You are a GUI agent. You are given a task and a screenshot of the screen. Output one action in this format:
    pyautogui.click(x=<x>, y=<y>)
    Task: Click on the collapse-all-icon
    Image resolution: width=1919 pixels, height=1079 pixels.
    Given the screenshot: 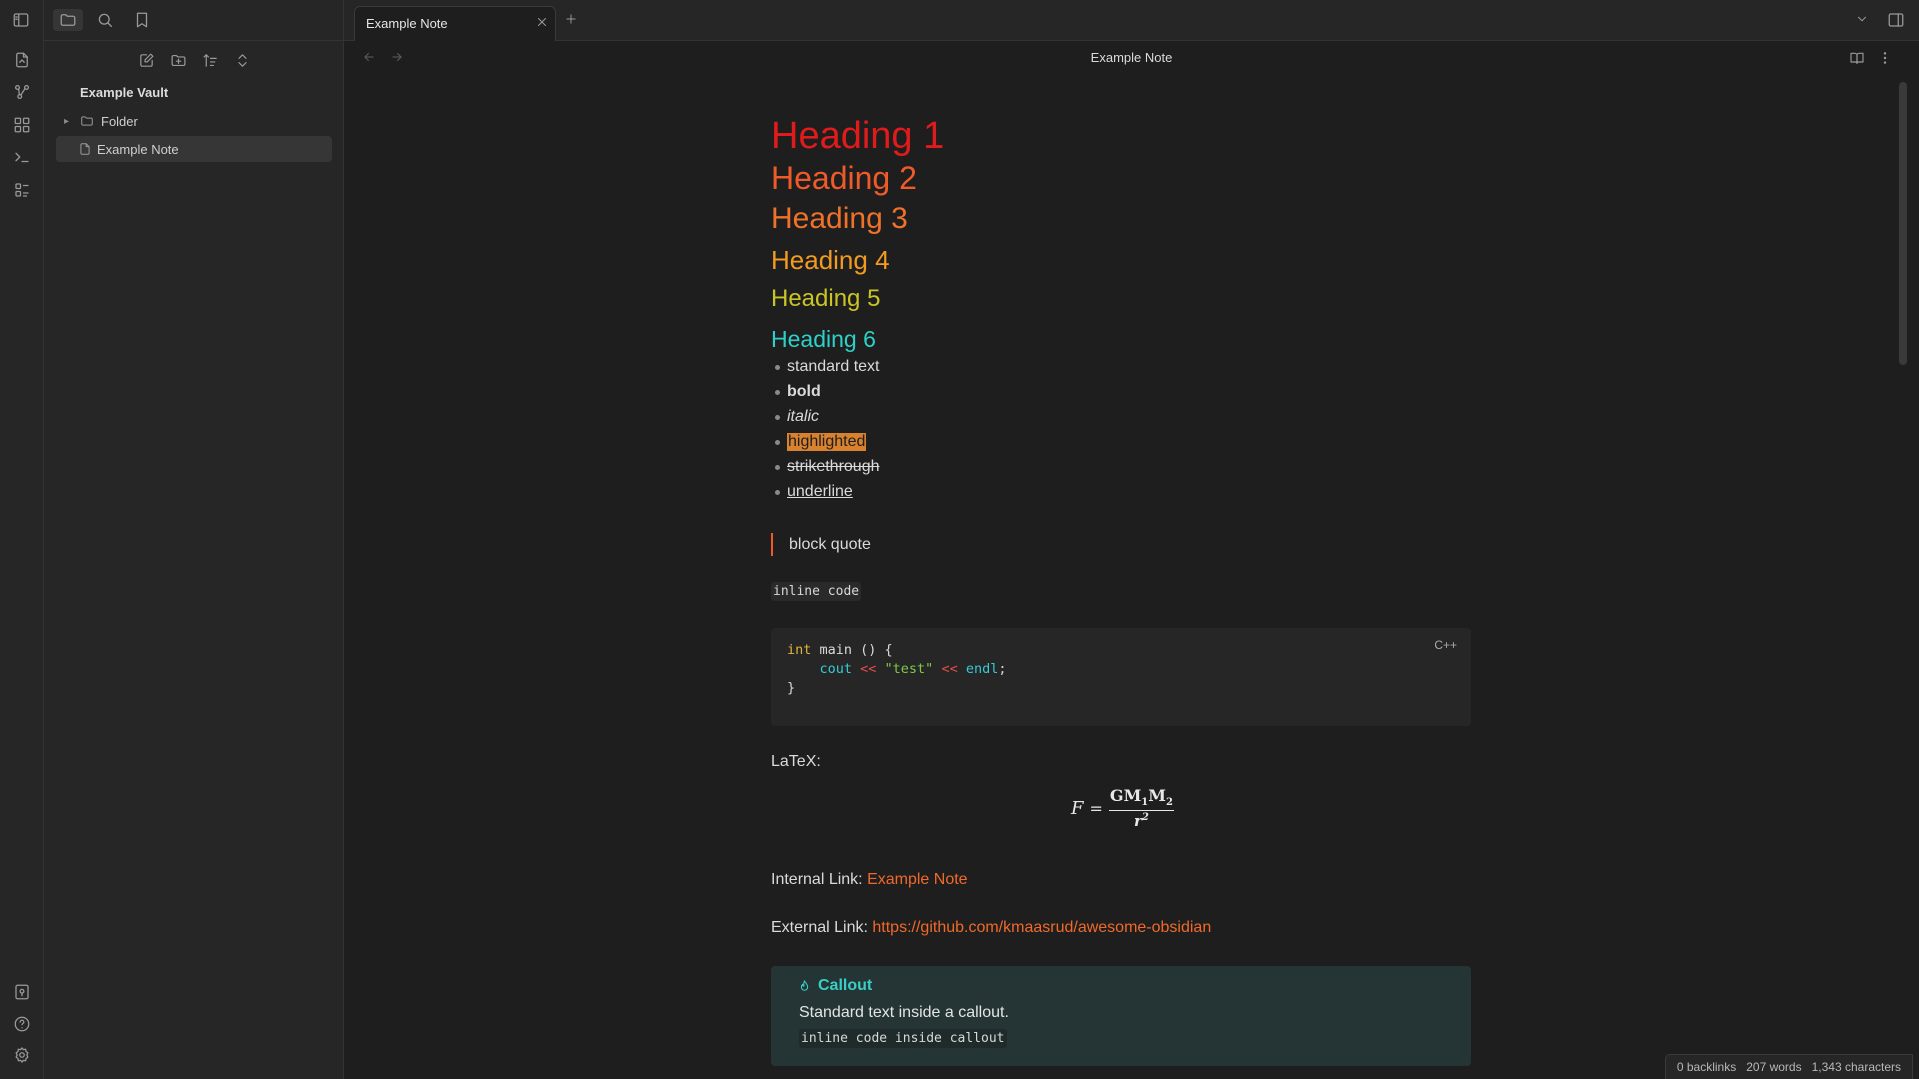 What is the action you would take?
    pyautogui.click(x=242, y=60)
    